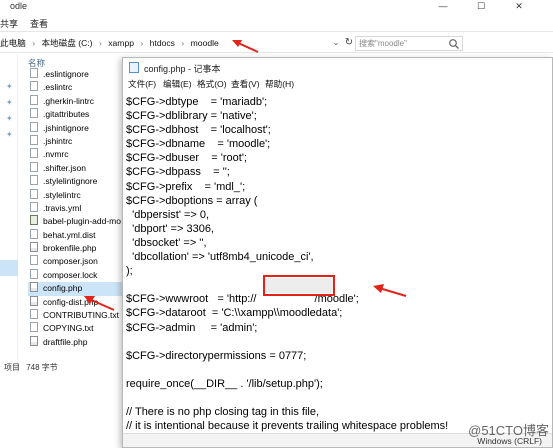 The image size is (553, 448). Describe the element at coordinates (166, 242) in the screenshot. I see `code-line: 'dbsocket' => '',` at that location.